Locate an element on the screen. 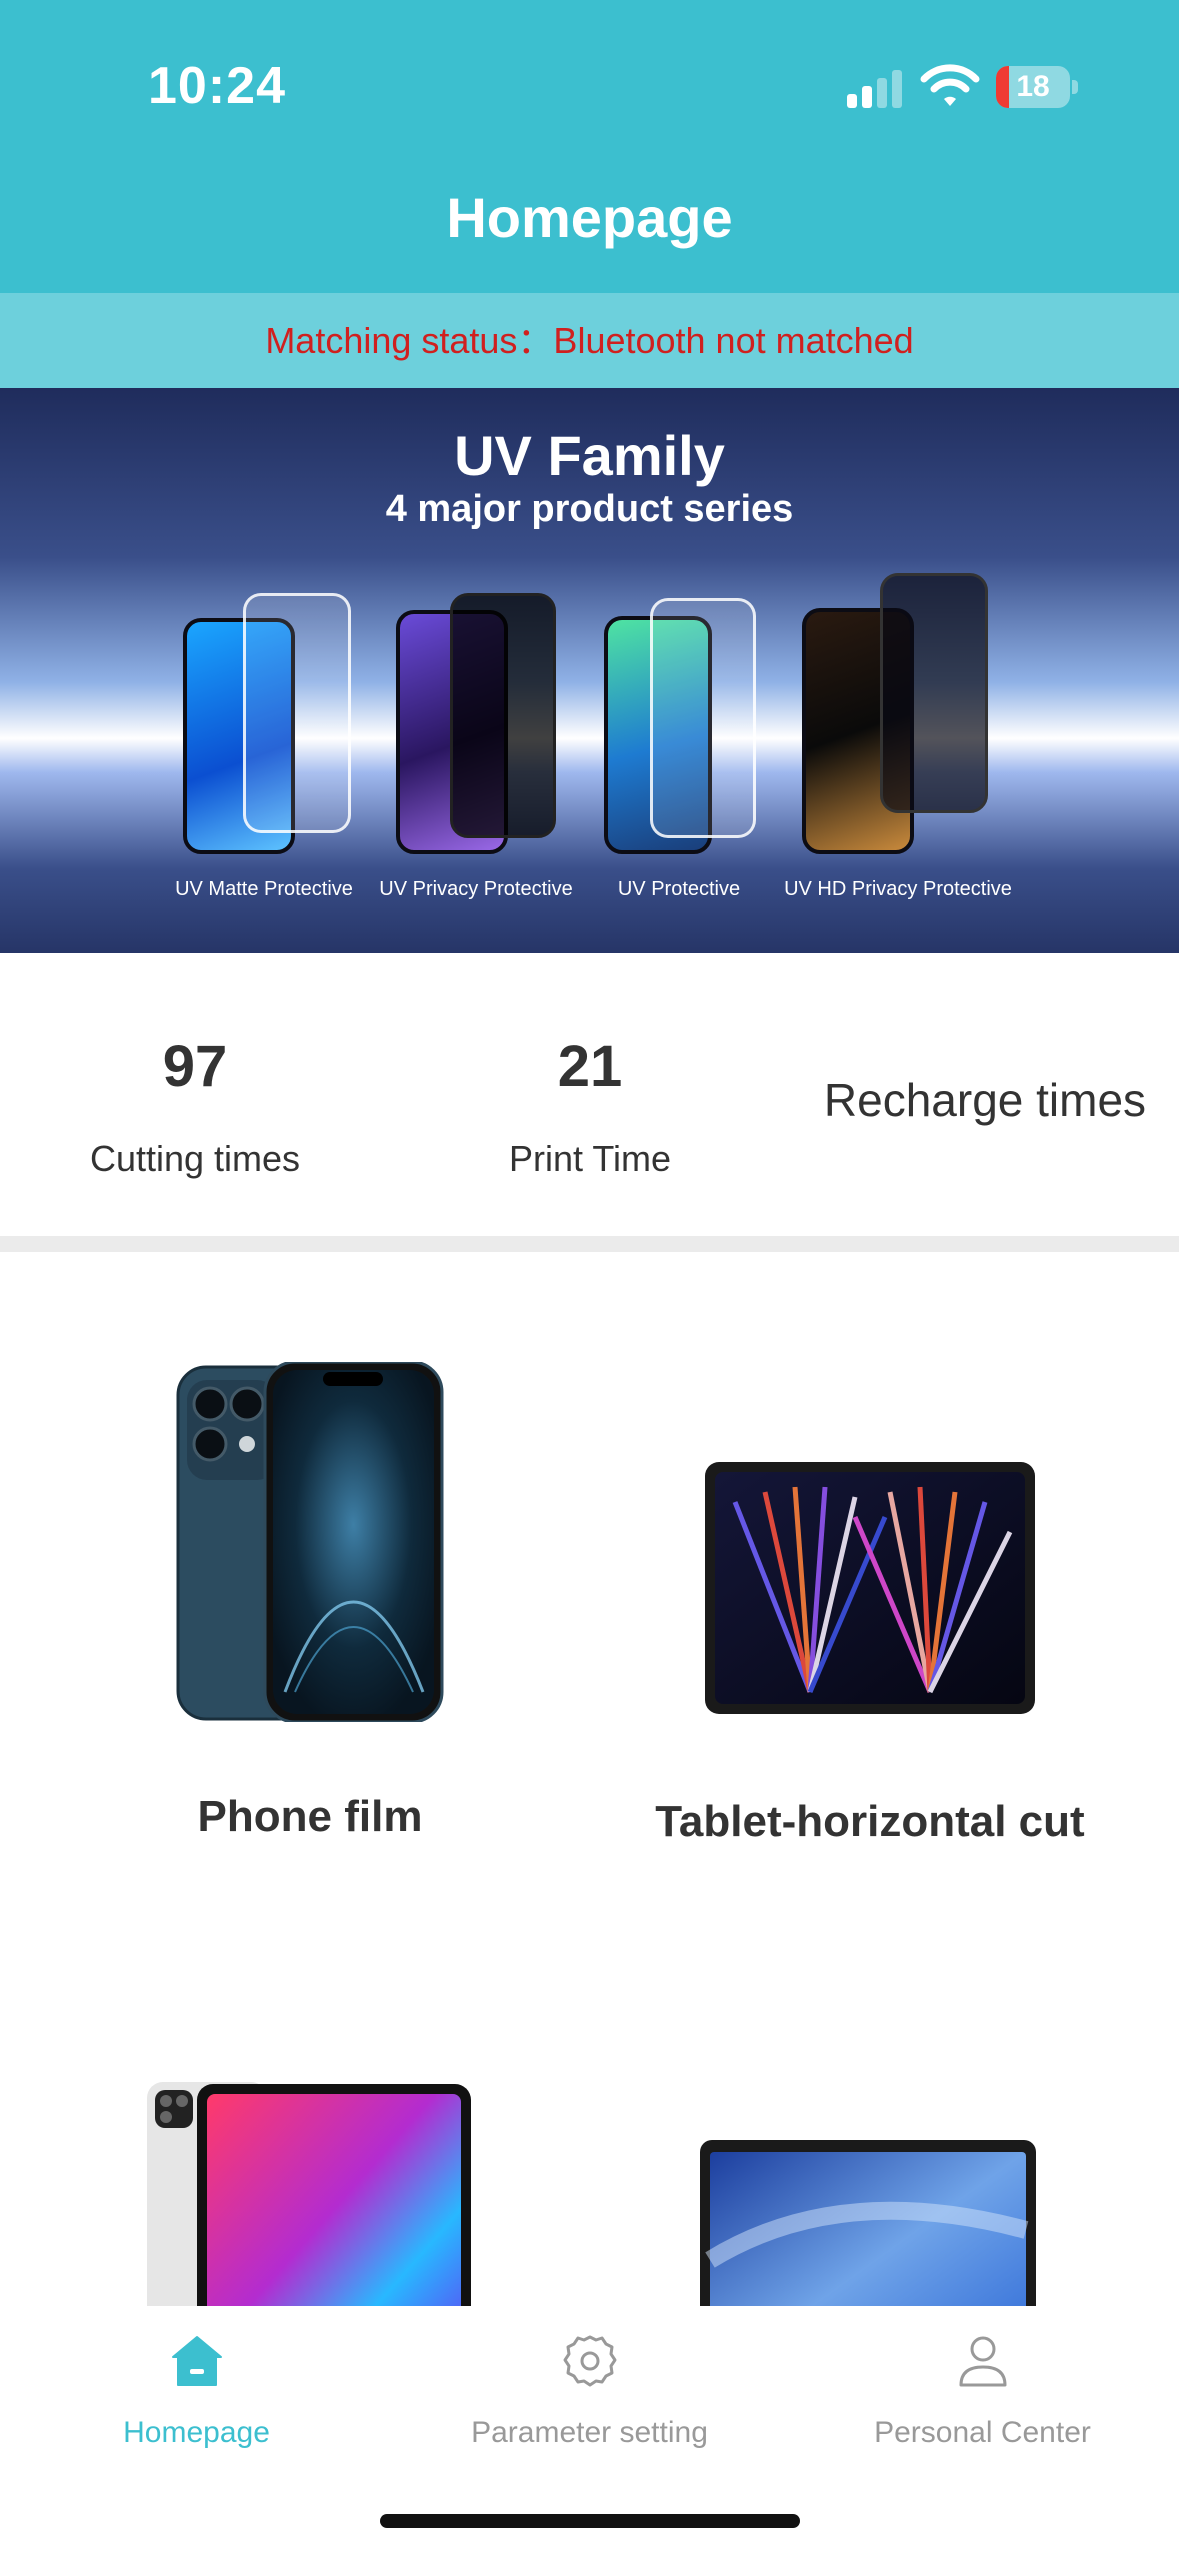 This screenshot has width=1179, height=2556. battery-icon: 18 is located at coordinates (1037, 87).